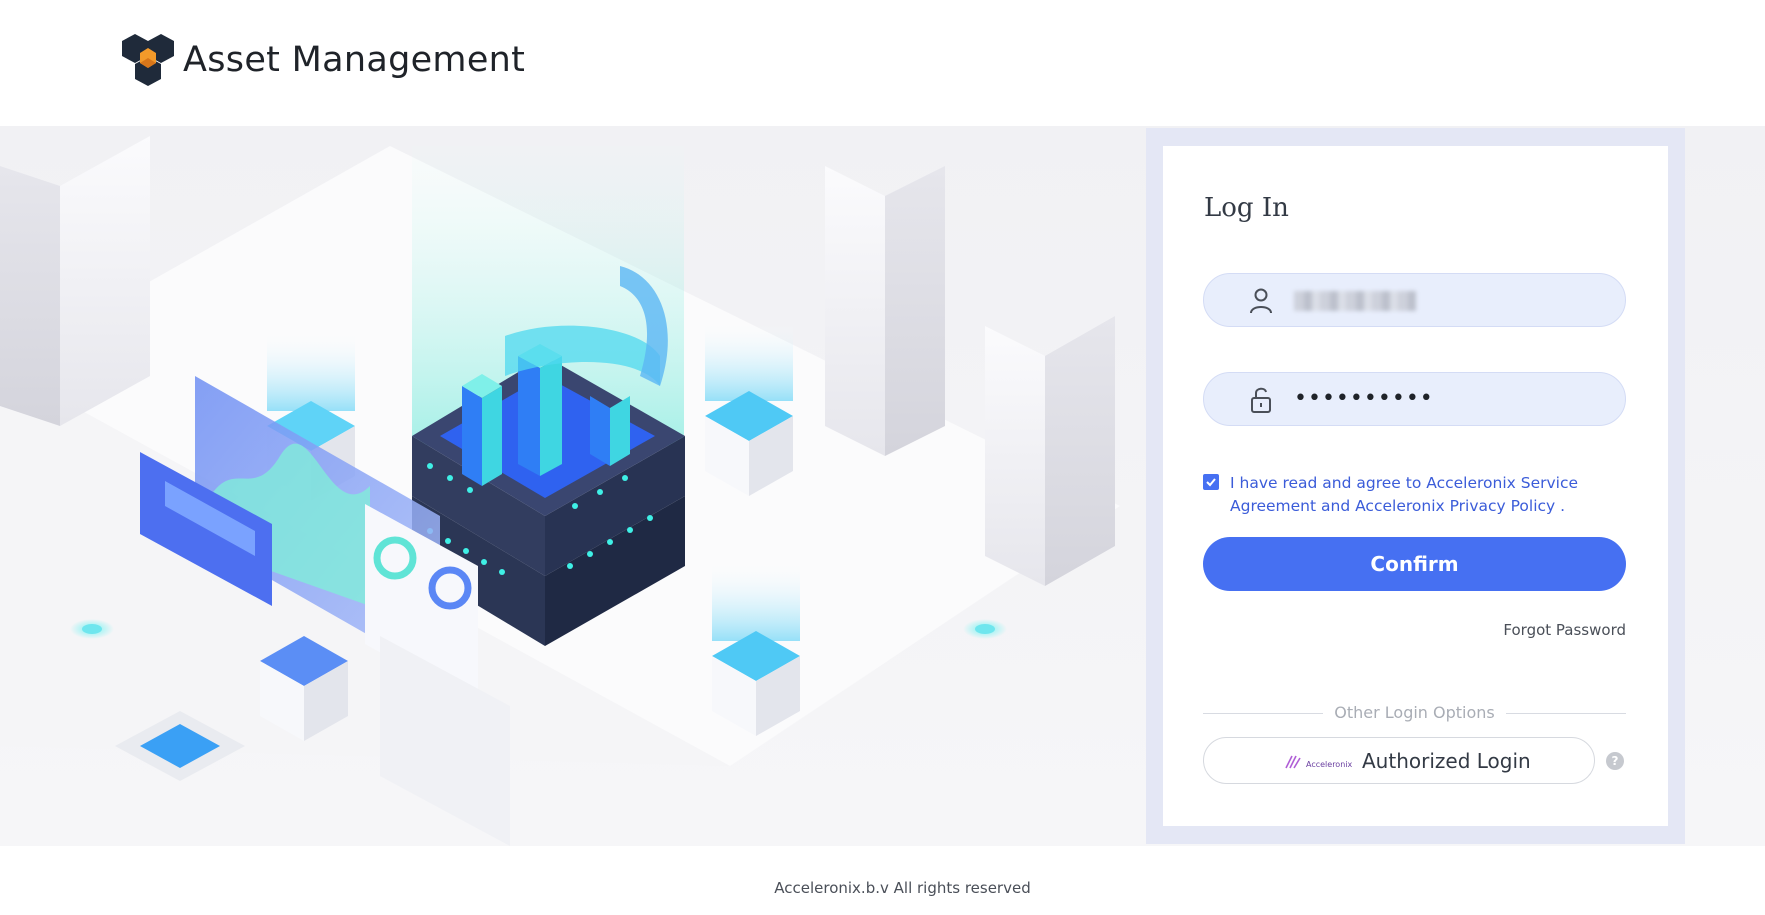 The image size is (1765, 915). I want to click on agreement-checkbox, so click(1211, 482).